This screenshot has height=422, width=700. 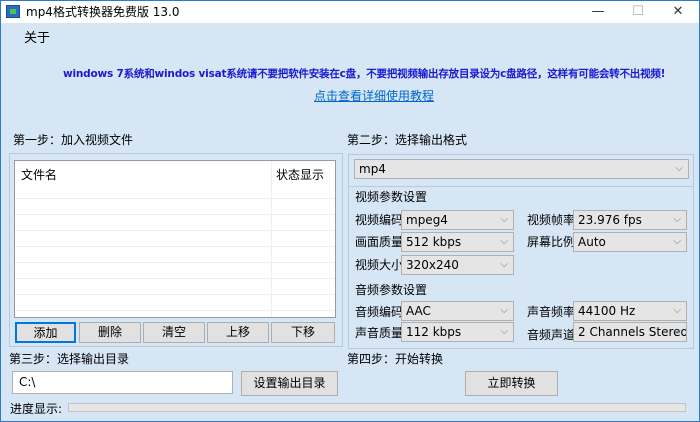 I want to click on audio-codec-select: AAC ⌵, so click(x=457, y=311).